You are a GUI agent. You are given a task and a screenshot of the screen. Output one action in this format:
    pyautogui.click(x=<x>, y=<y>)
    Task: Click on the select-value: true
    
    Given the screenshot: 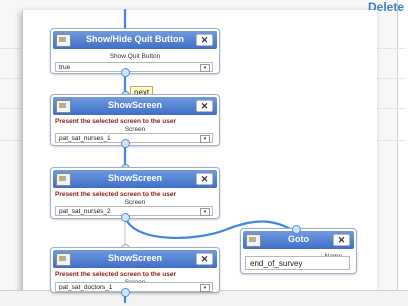 What is the action you would take?
    pyautogui.click(x=65, y=67)
    